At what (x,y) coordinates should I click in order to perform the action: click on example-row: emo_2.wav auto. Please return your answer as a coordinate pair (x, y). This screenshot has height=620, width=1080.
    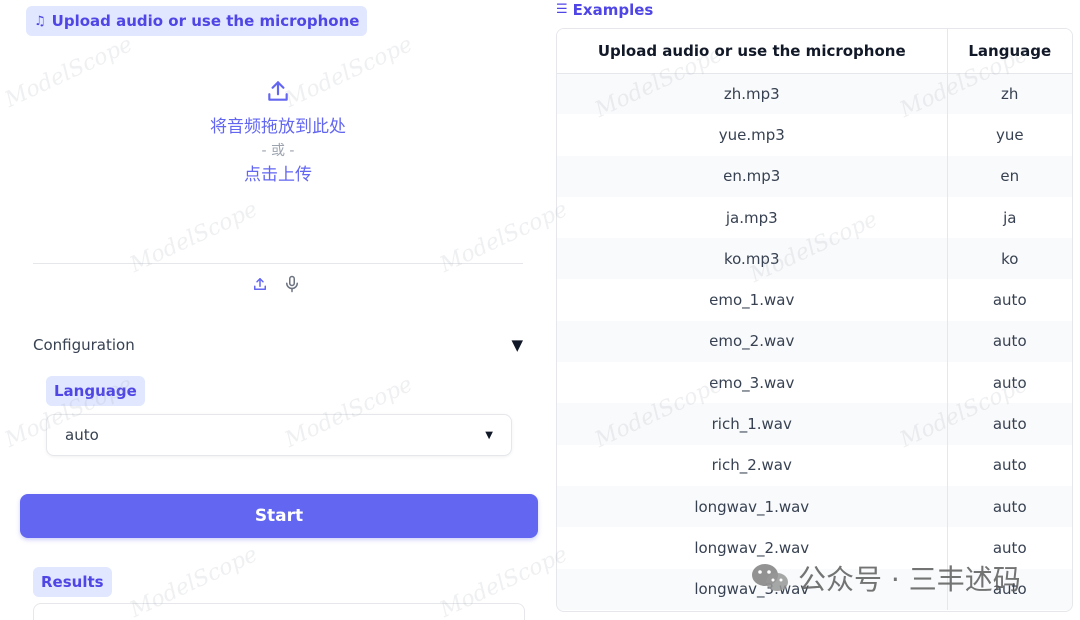
    Looking at the image, I should click on (814, 341).